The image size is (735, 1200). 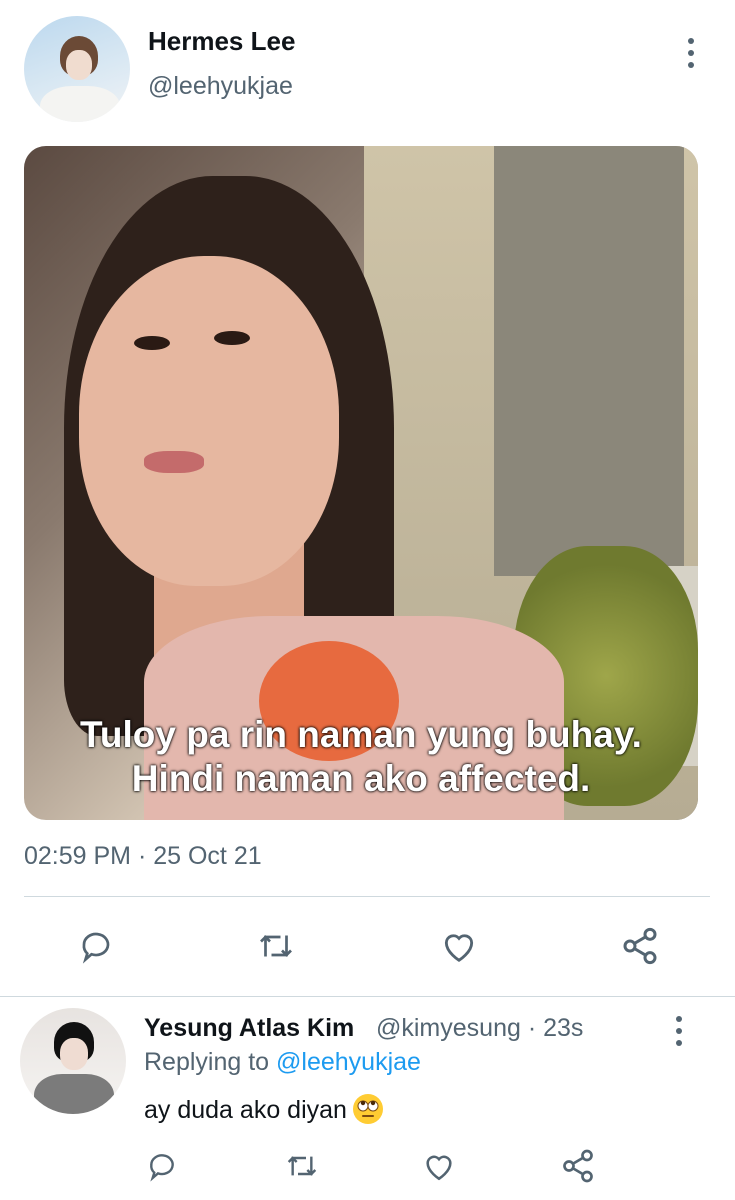 I want to click on replying-to: Replying to @leehyukjae, so click(x=282, y=1062).